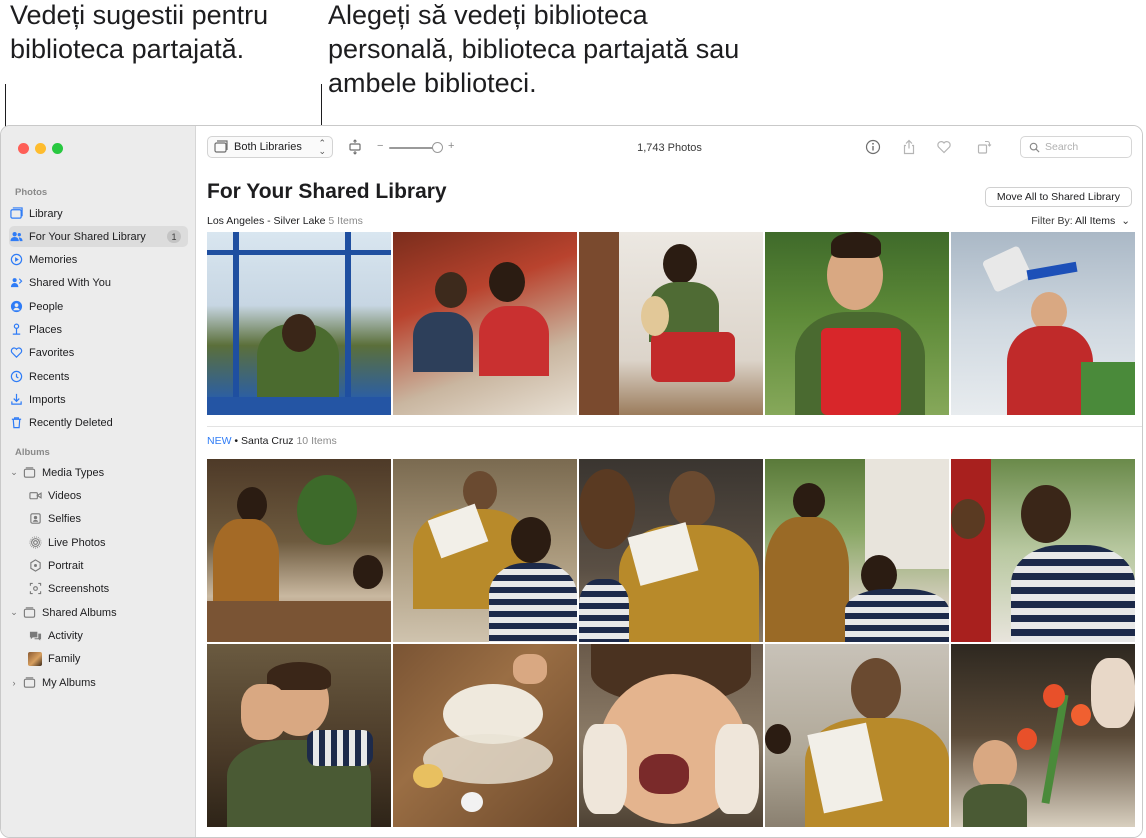  What do you see at coordinates (108, 518) in the screenshot?
I see `sidebar-item-selfies: Selfies` at bounding box center [108, 518].